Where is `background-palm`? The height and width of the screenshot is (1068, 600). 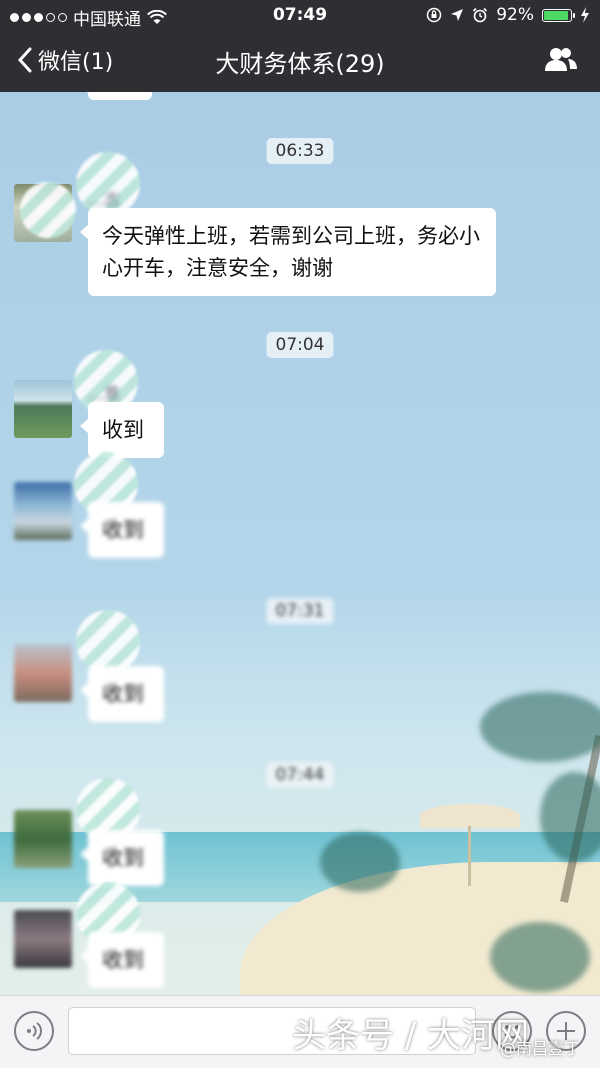 background-palm is located at coordinates (540, 727).